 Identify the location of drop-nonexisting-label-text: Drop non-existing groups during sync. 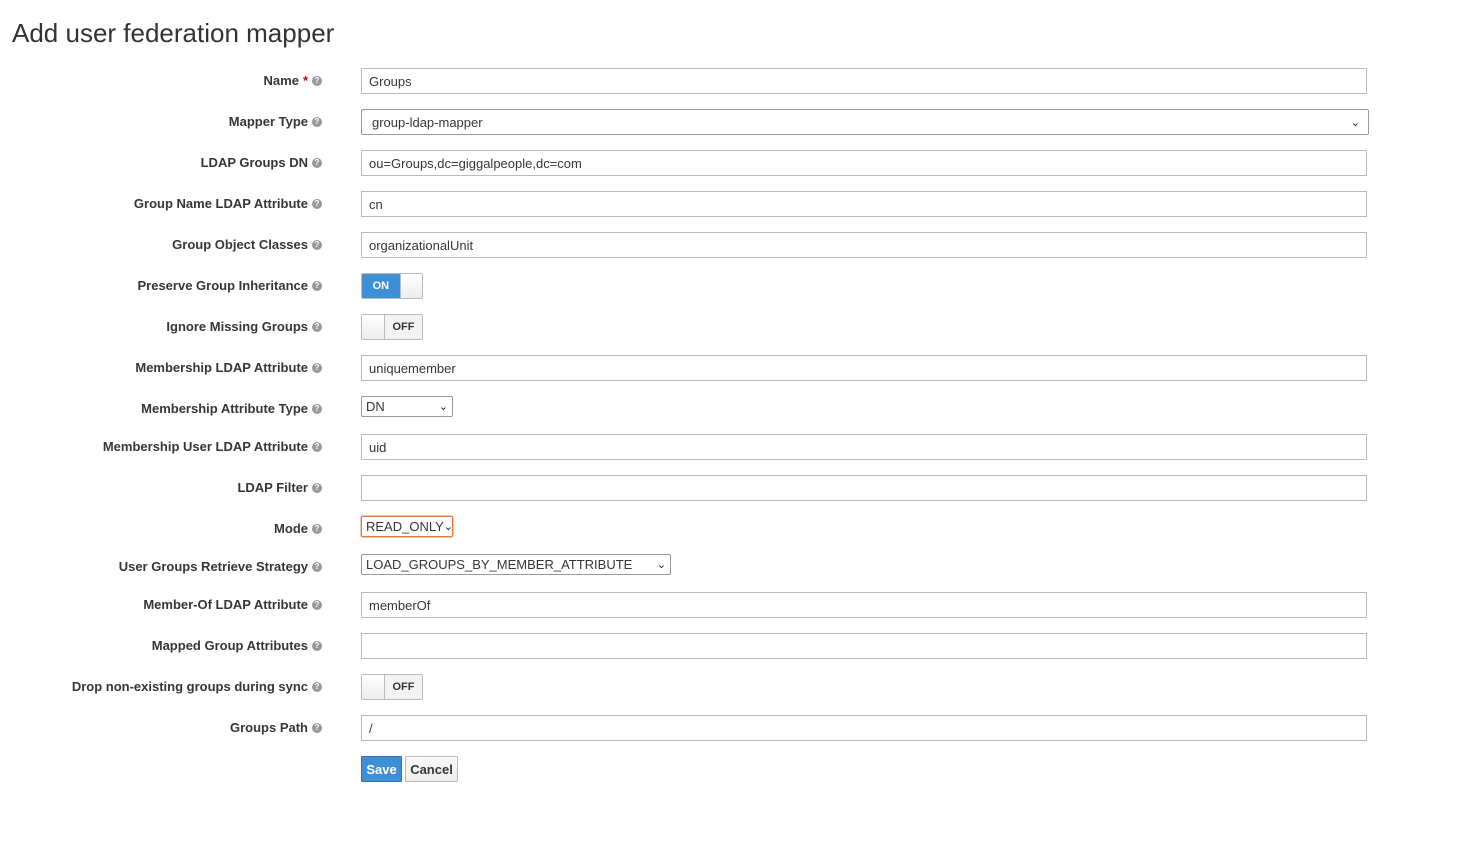
(189, 686).